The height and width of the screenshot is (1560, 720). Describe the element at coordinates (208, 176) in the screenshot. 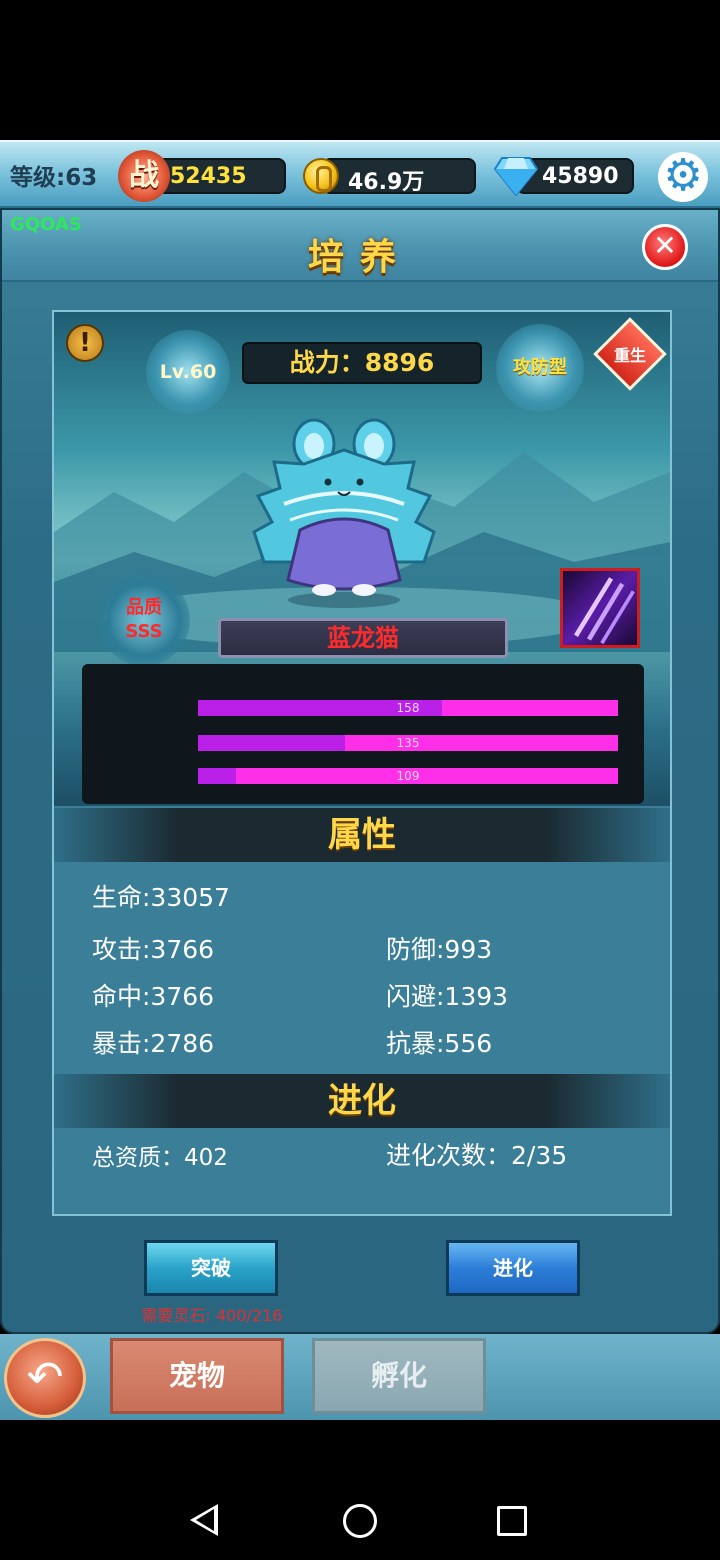

I see `battle-power-value: 52435` at that location.